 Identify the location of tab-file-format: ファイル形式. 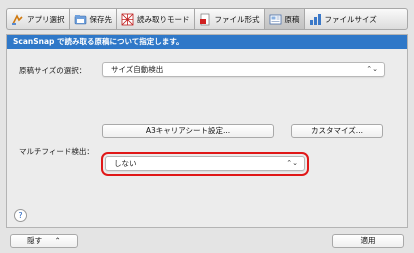
(228, 19).